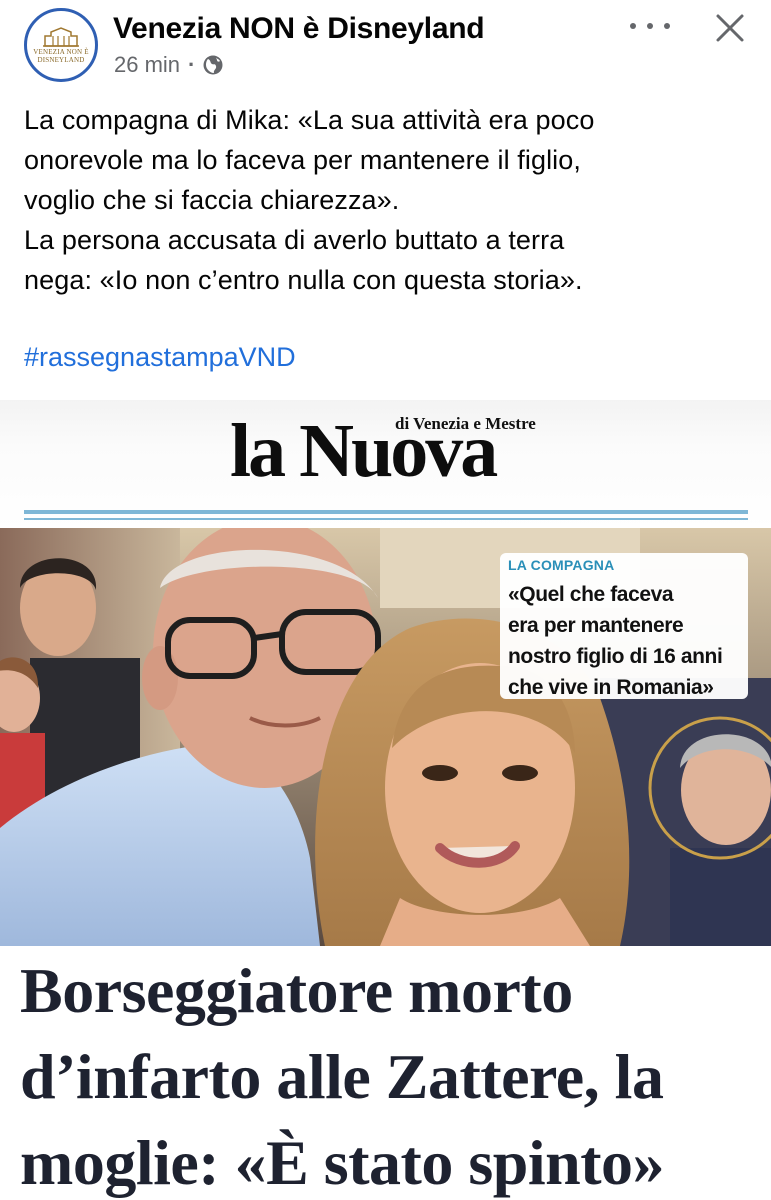 Image resolution: width=771 pixels, height=1200 pixels. I want to click on masthead-subtitle: di Venezia e Mestre, so click(465, 423).